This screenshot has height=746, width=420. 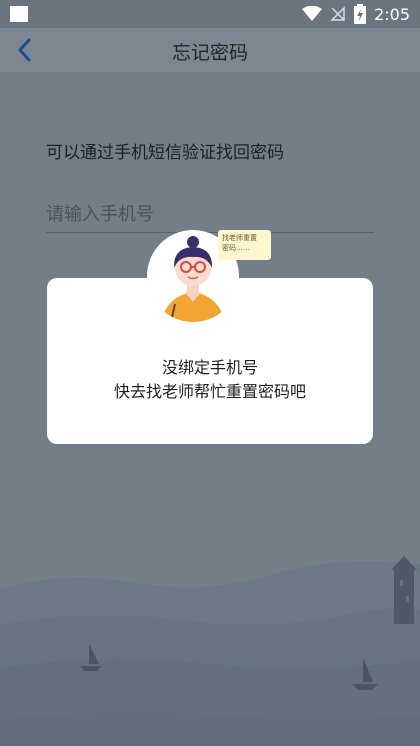 What do you see at coordinates (337, 13) in the screenshot?
I see `no-signal-icon` at bounding box center [337, 13].